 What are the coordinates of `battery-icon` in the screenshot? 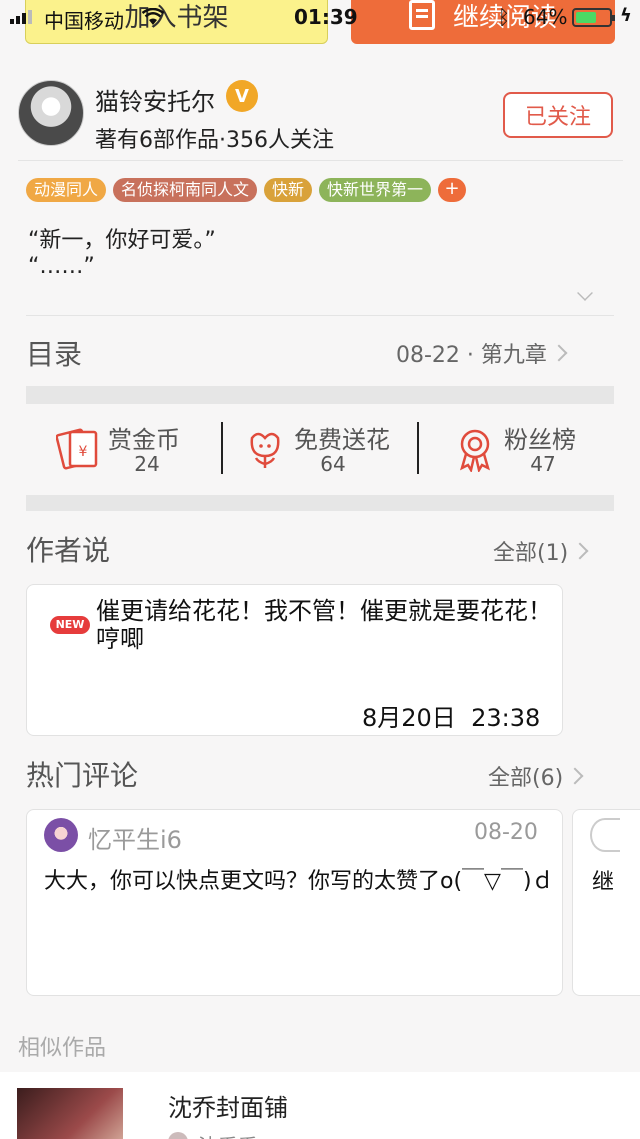 It's located at (593, 17).